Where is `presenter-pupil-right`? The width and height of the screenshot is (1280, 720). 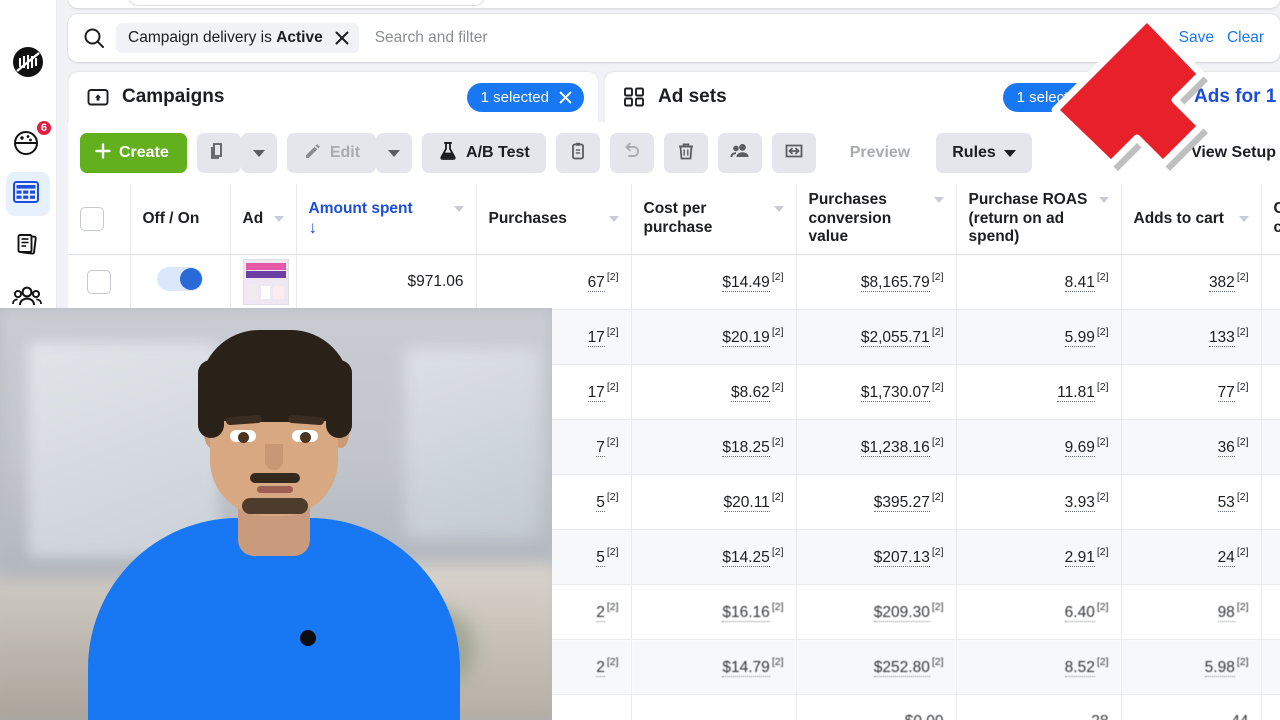
presenter-pupil-right is located at coordinates (305, 437).